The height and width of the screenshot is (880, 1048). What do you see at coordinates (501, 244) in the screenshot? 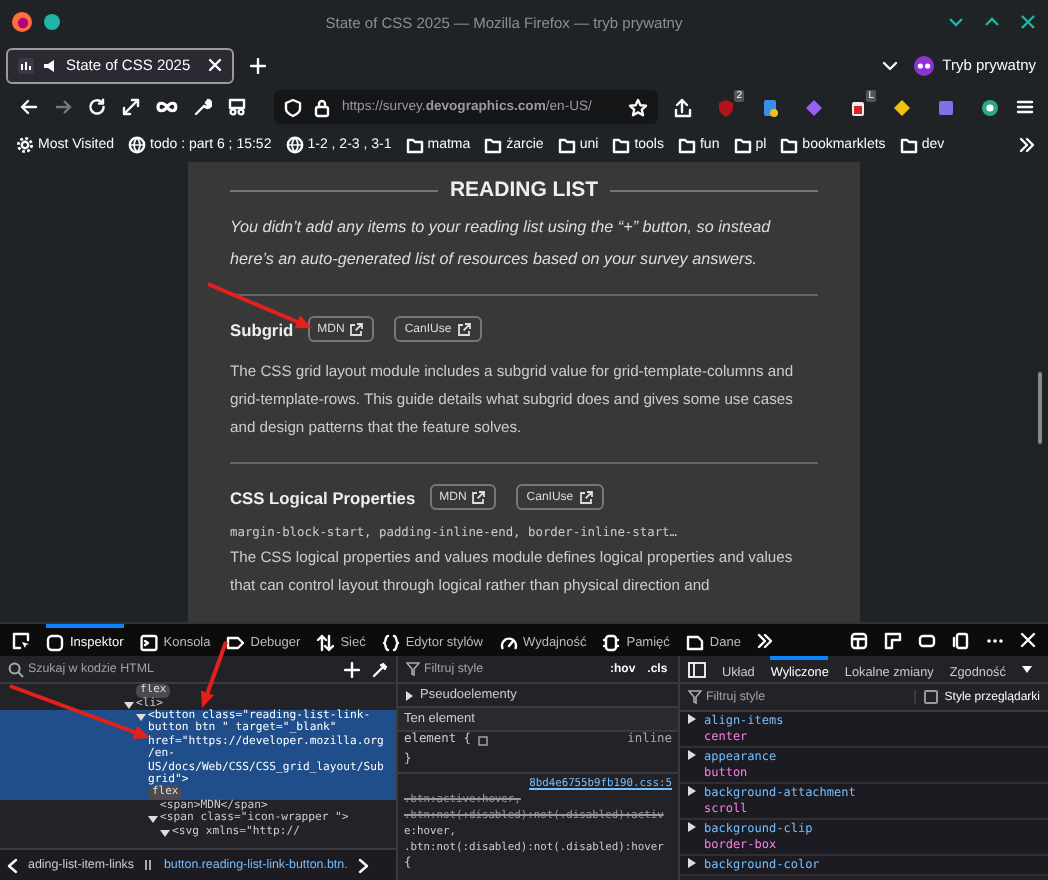
I see `intro-text: You didn’t add any items to your reading list using the “+” button, so instead here’s an auto-generated list of resources based on your survey answers.` at bounding box center [501, 244].